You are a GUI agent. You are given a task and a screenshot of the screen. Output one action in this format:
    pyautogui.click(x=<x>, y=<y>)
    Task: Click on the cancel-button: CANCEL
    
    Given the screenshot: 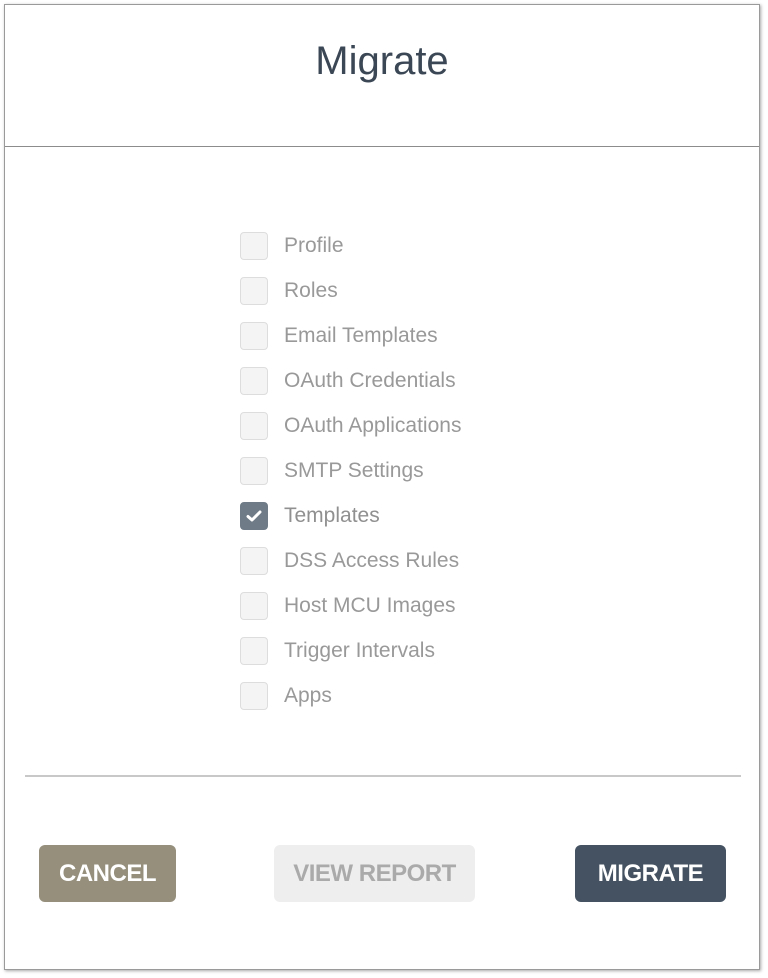 What is the action you would take?
    pyautogui.click(x=107, y=873)
    